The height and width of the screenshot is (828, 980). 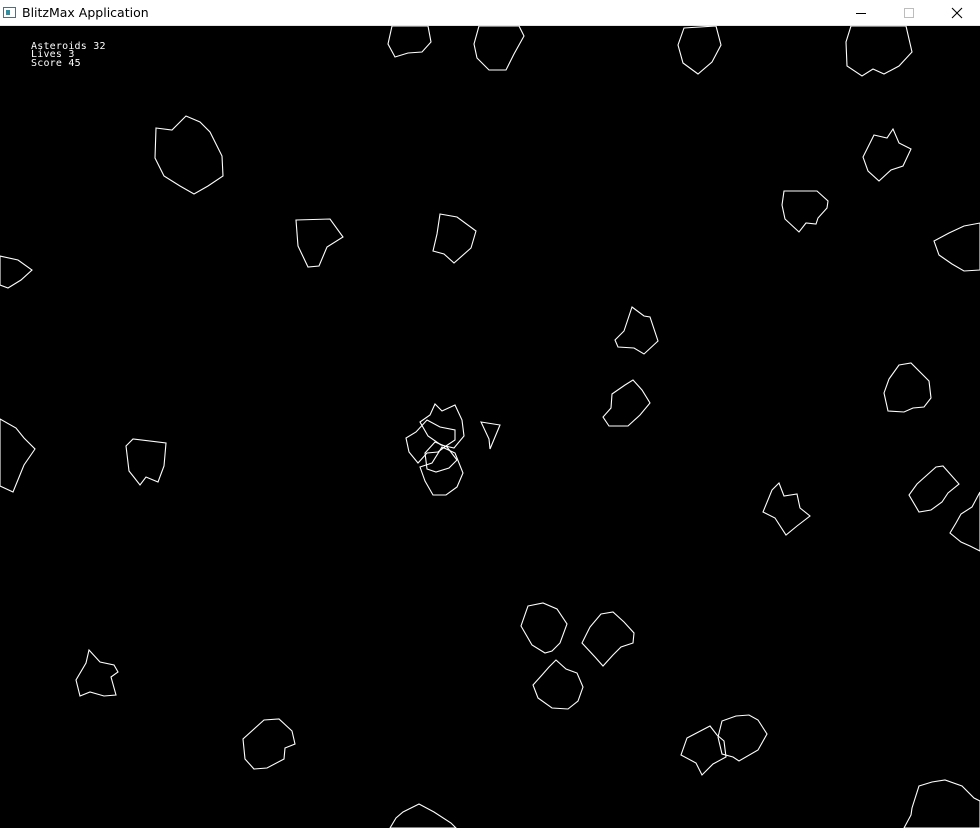 I want to click on close-button, so click(x=957, y=13).